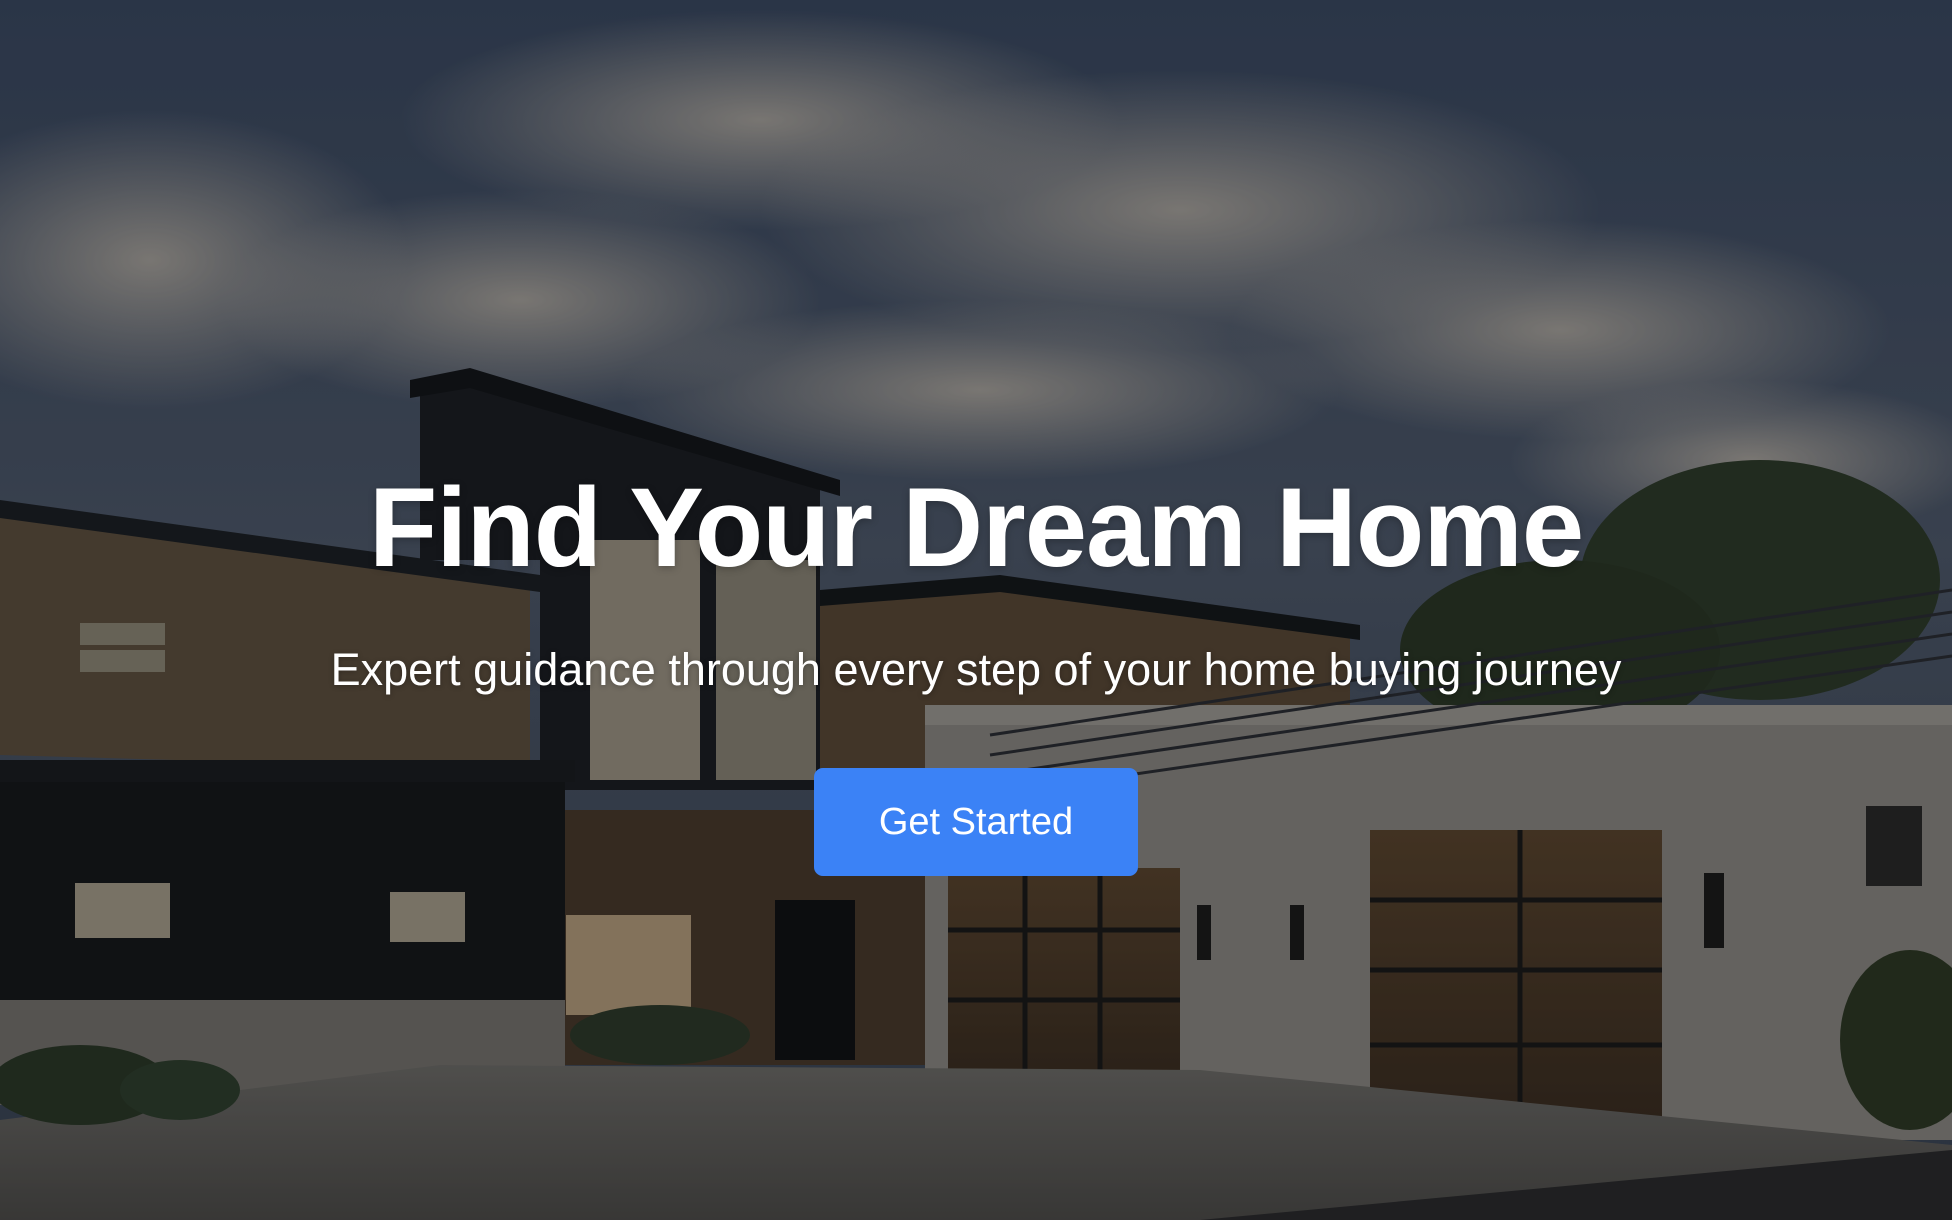 The image size is (1952, 1220). I want to click on hero-title: Find Your Dream Home, so click(976, 527).